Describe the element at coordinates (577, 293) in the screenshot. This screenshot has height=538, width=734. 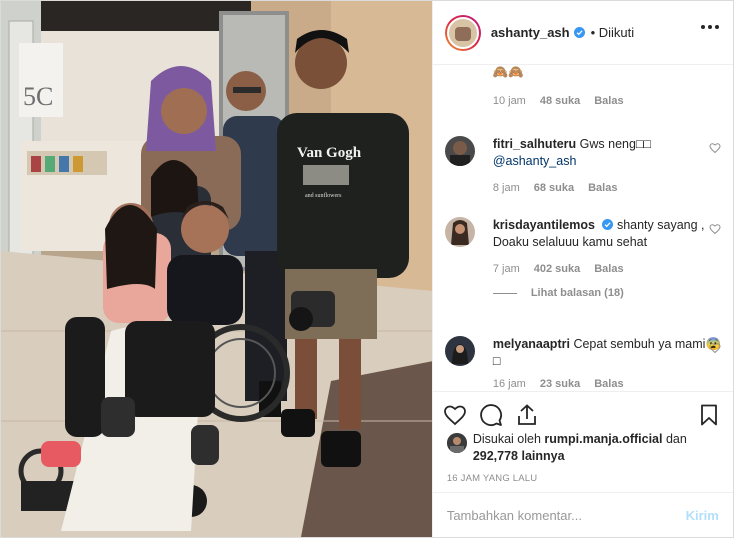
I see `view-replies-label: Lihat balasan (18)` at that location.